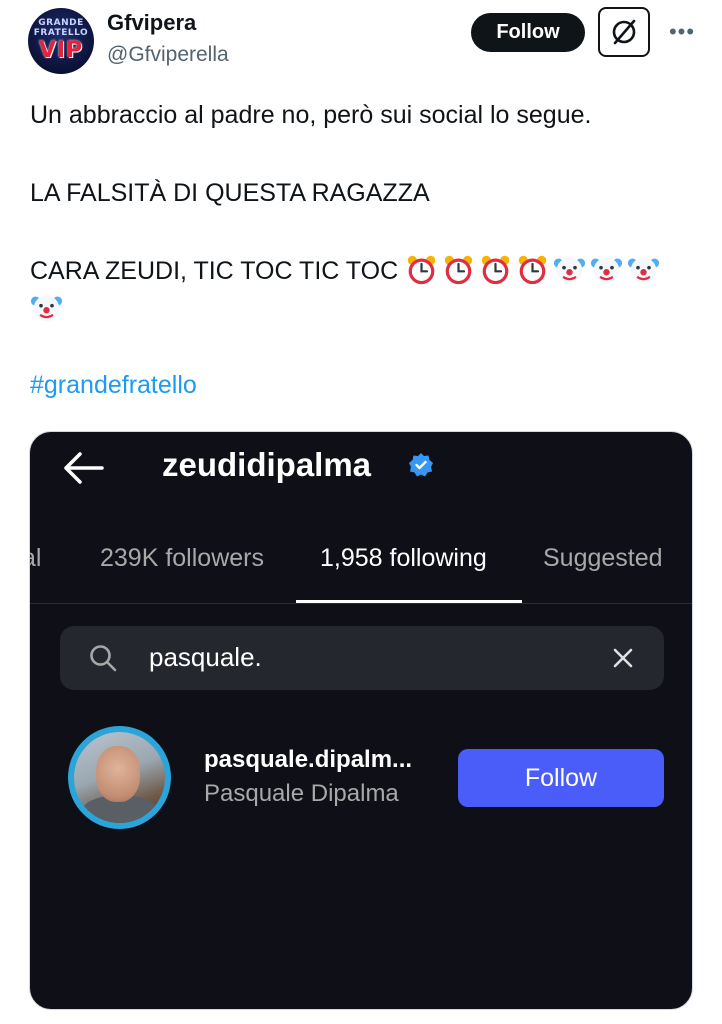  Describe the element at coordinates (362, 309) in the screenshot. I see `tweet-text-line` at that location.